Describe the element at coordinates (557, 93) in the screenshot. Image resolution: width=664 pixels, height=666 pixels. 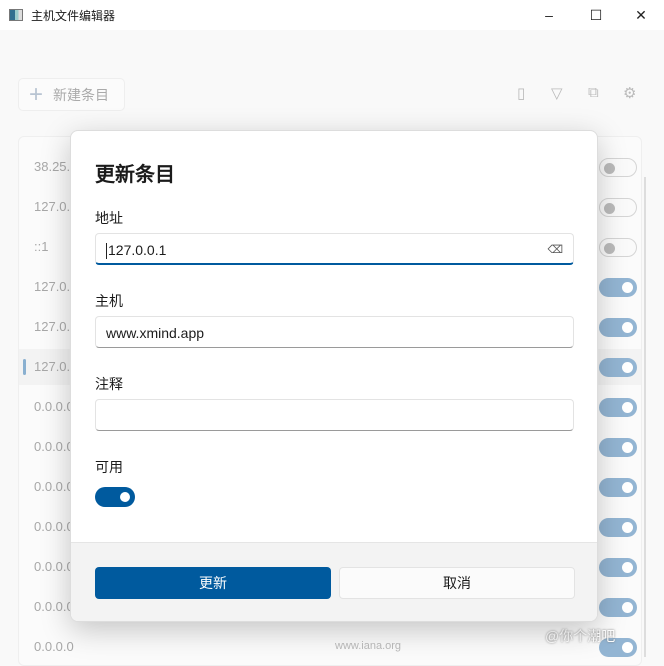
I see `filter-icon: ▽` at that location.